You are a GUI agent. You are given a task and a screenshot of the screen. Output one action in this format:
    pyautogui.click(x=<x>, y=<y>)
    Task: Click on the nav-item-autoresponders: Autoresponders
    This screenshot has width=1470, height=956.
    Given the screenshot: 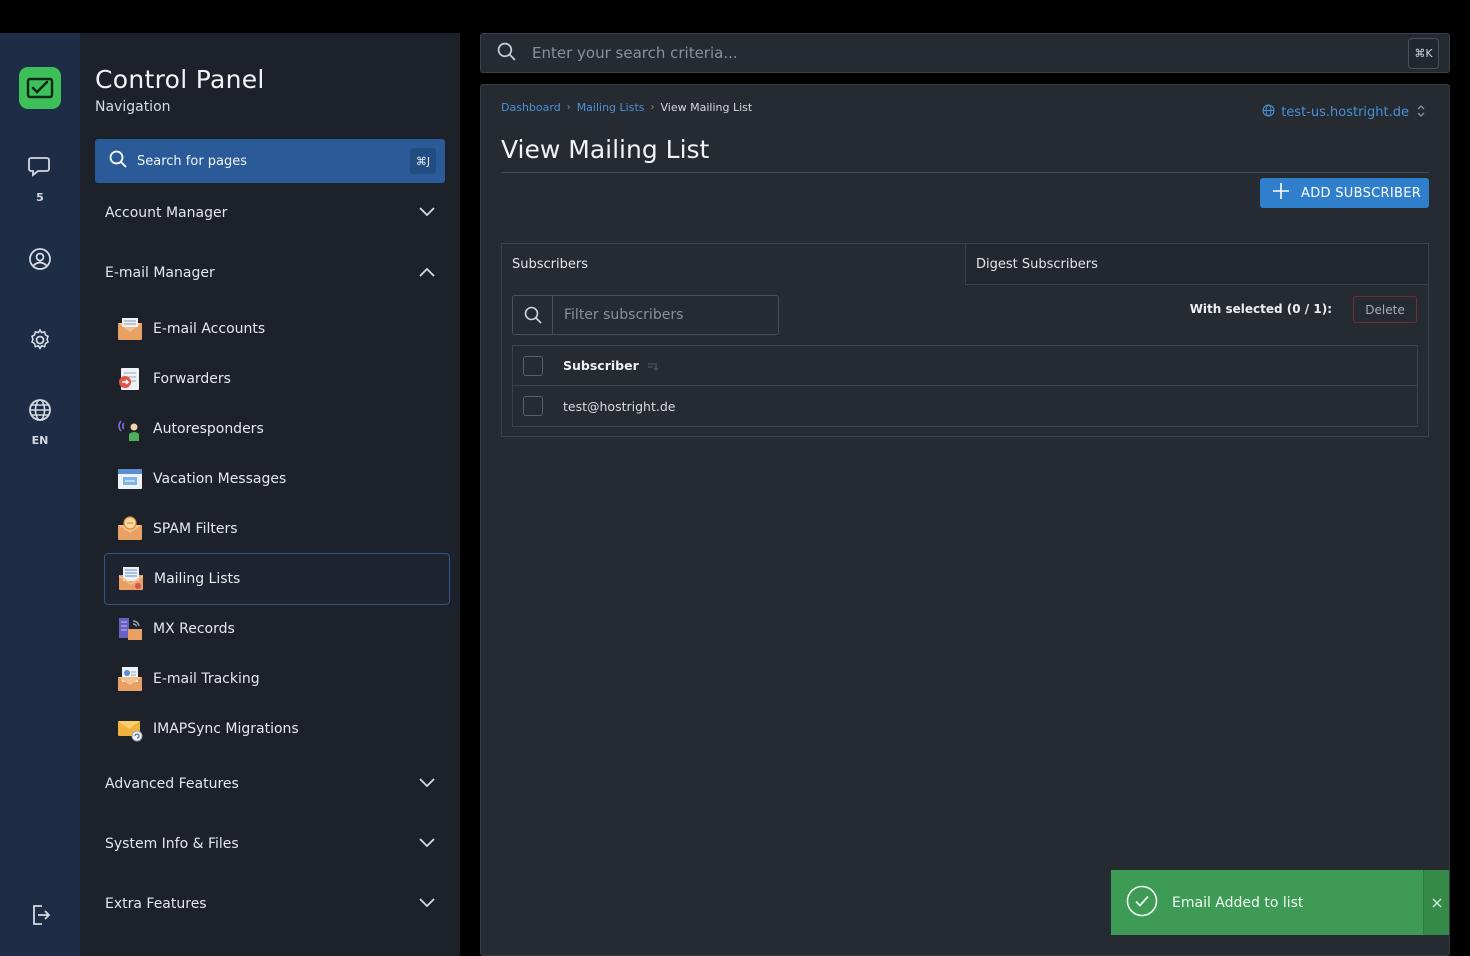 What is the action you would take?
    pyautogui.click(x=277, y=429)
    